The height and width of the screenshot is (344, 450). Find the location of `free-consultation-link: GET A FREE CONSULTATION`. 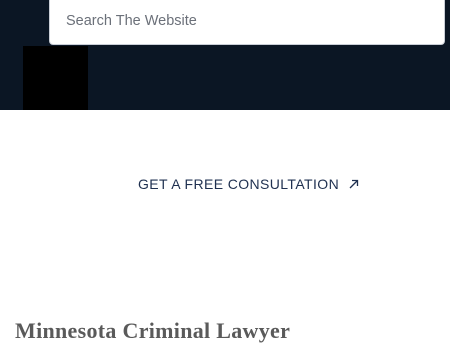

free-consultation-link: GET A FREE CONSULTATION is located at coordinates (249, 184).